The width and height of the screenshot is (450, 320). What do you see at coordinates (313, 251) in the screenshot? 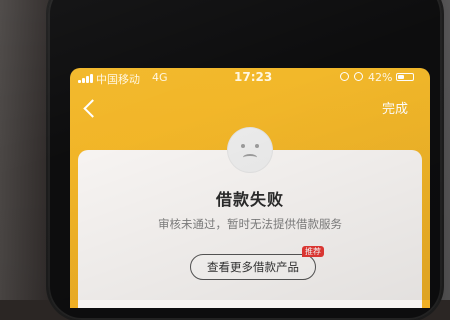
I see `recommend-badge: 推荐` at bounding box center [313, 251].